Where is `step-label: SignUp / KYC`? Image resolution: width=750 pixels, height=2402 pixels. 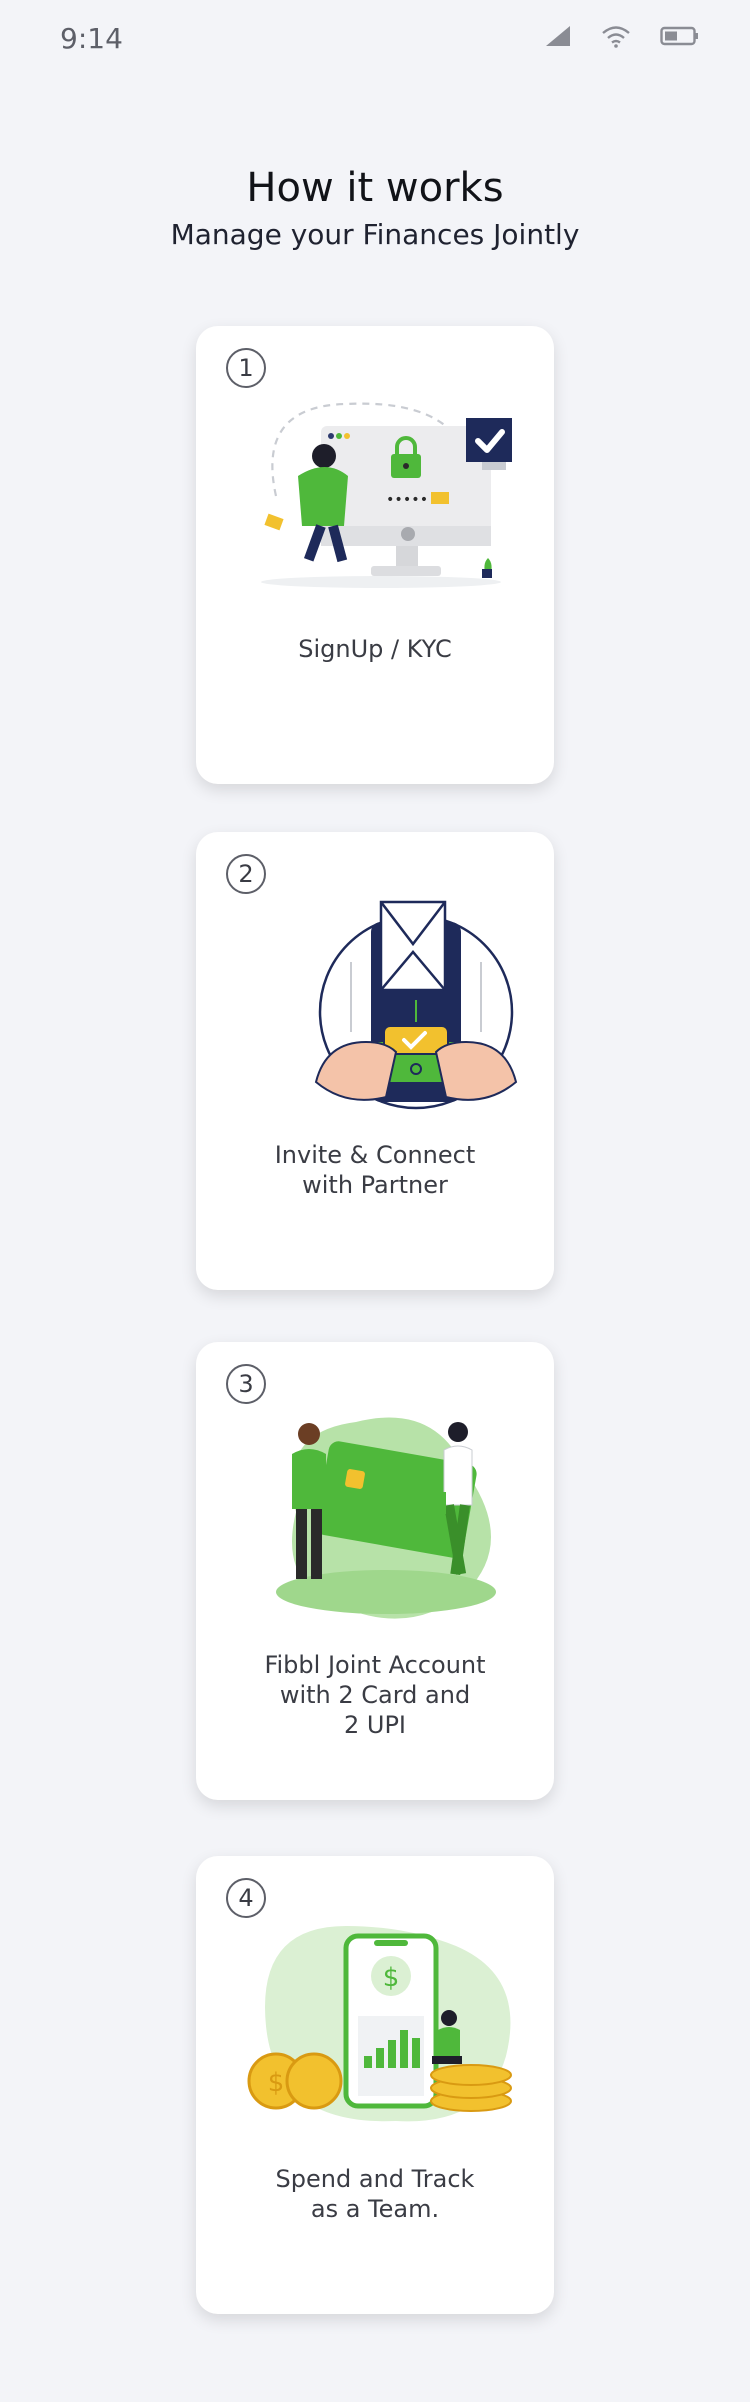
step-label: SignUp / KYC is located at coordinates (375, 649).